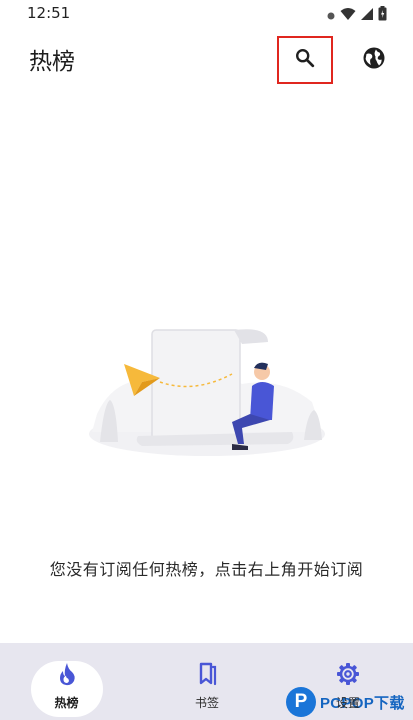 This screenshot has width=413, height=720. I want to click on status-bar: 12:51, so click(206, 15).